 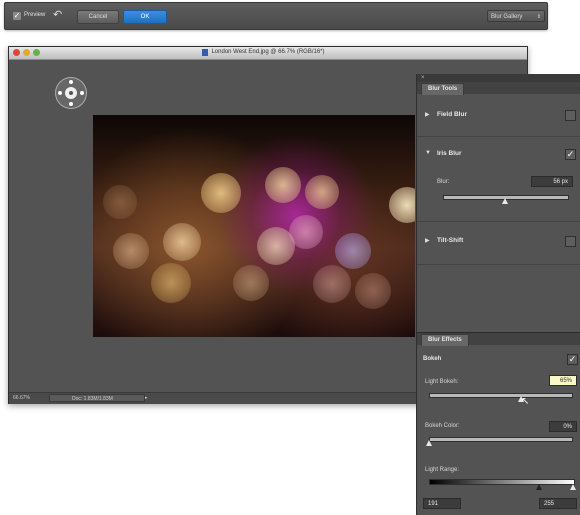 I want to click on preview-label: Preview, so click(x=35, y=15).